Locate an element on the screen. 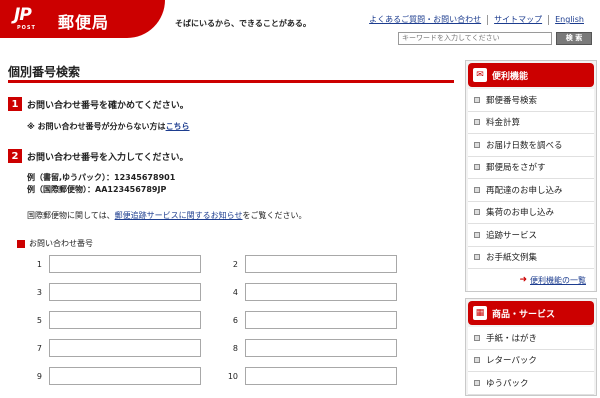  input-number-label: 8 is located at coordinates (235, 348).